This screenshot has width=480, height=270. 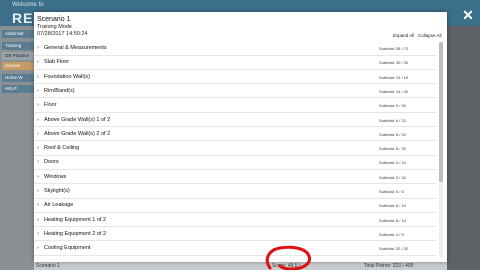 What do you see at coordinates (18, 34) in the screenshot?
I see `sidebar-item-admin: Administr` at bounding box center [18, 34].